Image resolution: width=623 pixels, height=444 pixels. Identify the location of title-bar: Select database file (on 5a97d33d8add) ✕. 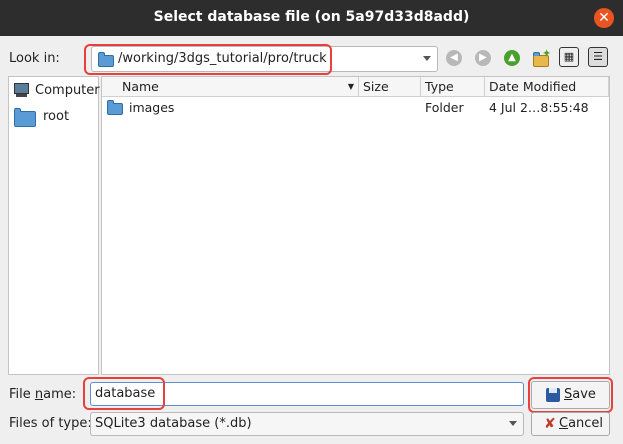
(311, 18).